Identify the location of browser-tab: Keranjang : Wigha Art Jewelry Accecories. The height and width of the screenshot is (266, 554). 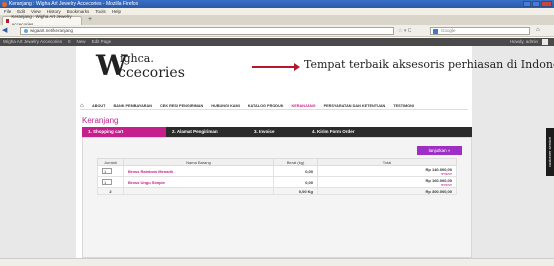
(42, 20).